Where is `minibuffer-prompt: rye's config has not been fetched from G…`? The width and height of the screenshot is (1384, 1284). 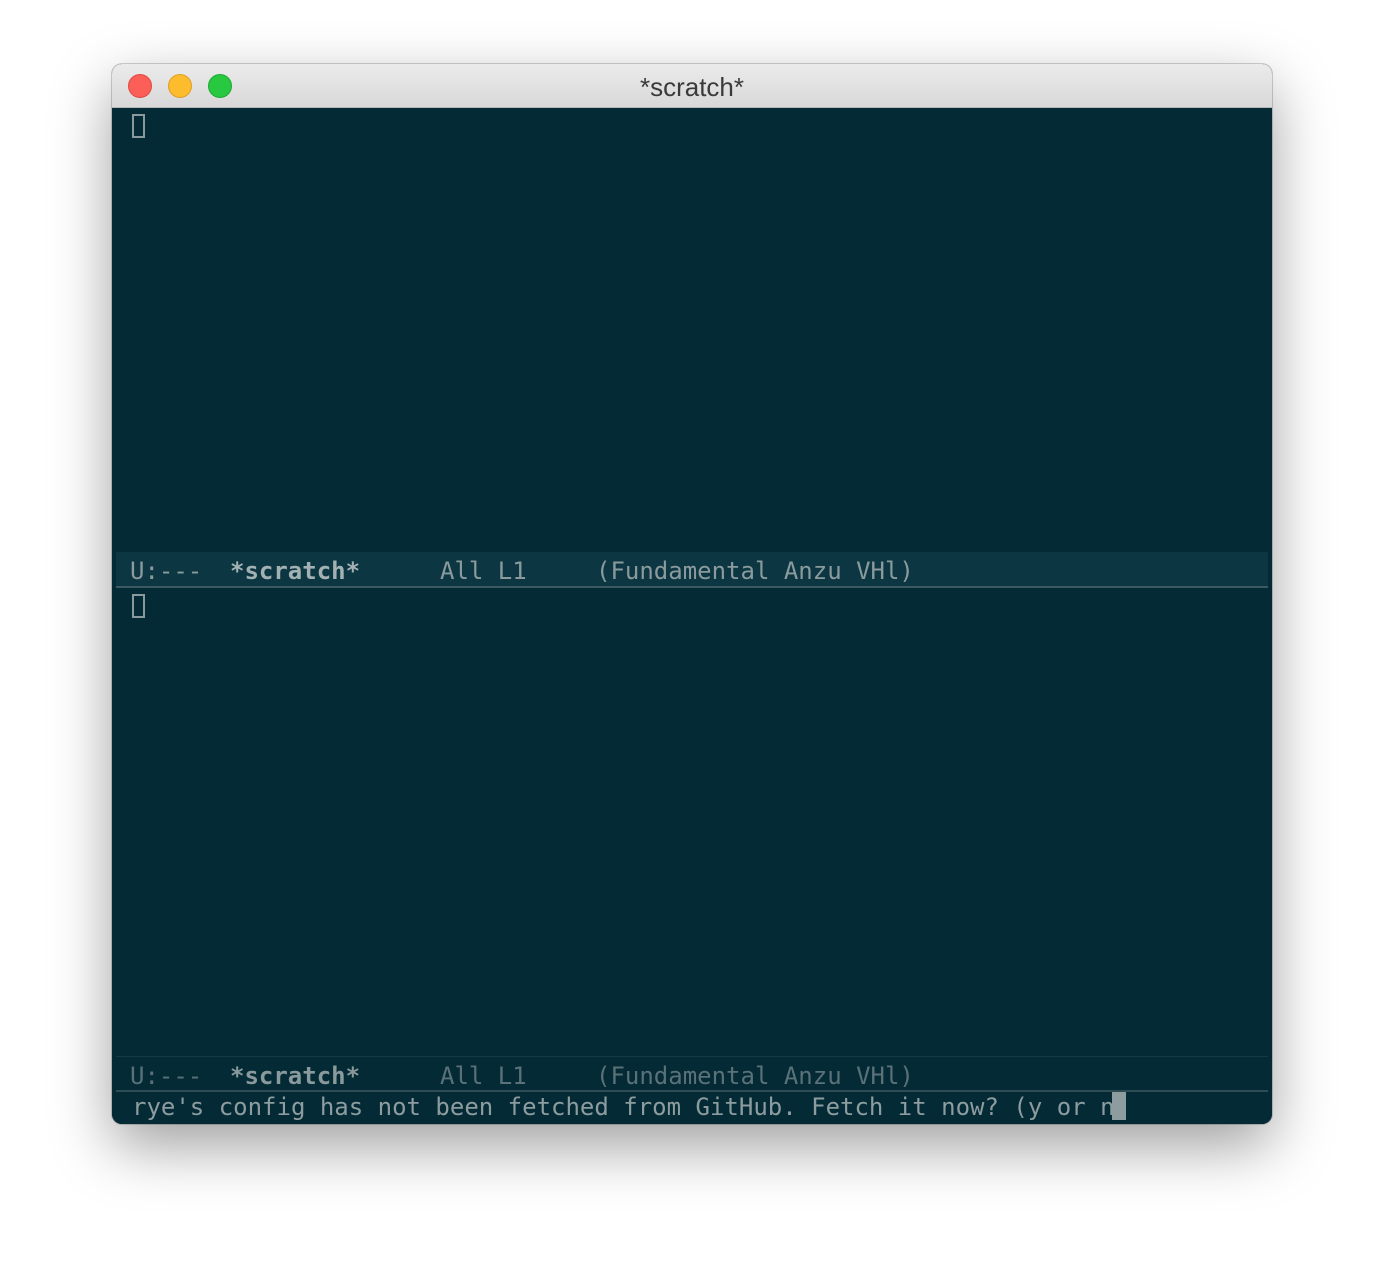 minibuffer-prompt: rye's config has not been fetched from G… is located at coordinates (630, 1107).